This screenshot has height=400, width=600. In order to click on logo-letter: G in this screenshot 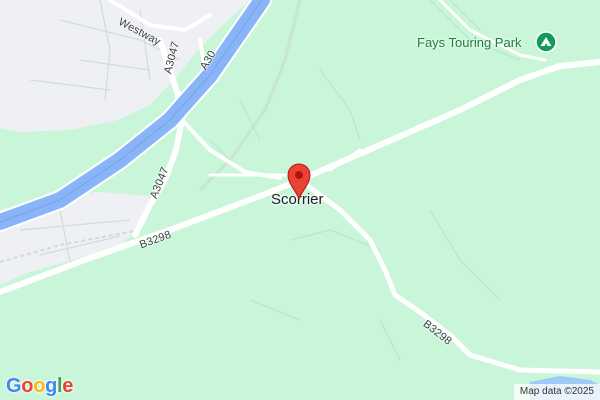, I will do `click(14, 386)`.